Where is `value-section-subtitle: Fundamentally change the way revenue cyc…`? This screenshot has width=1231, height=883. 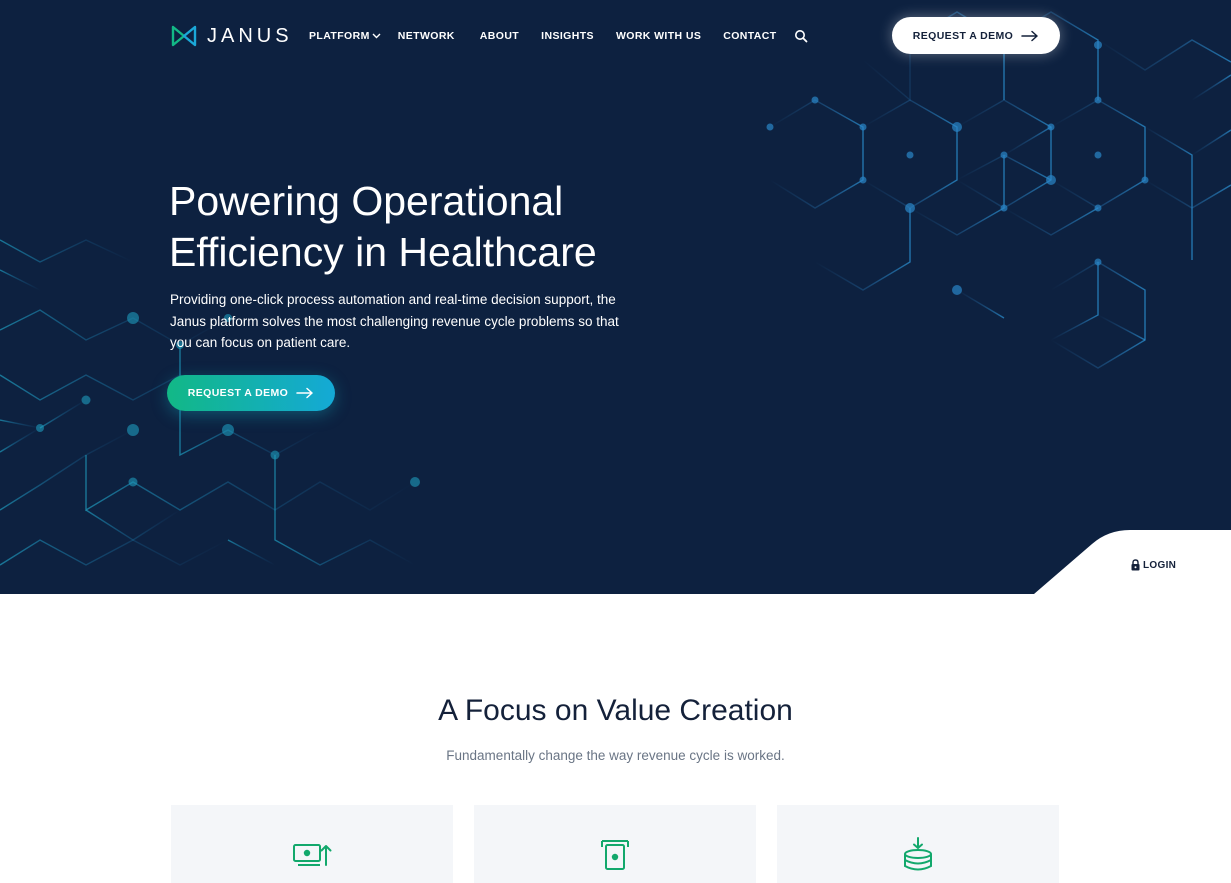 value-section-subtitle: Fundamentally change the way revenue cyc… is located at coordinates (615, 755).